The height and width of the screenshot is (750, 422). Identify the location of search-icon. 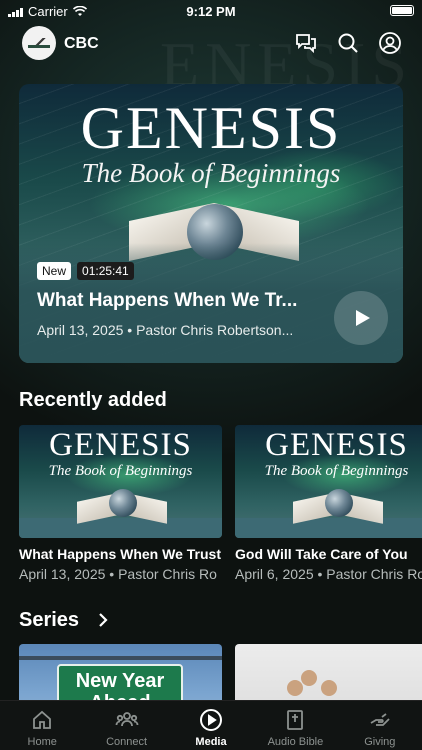
(348, 43).